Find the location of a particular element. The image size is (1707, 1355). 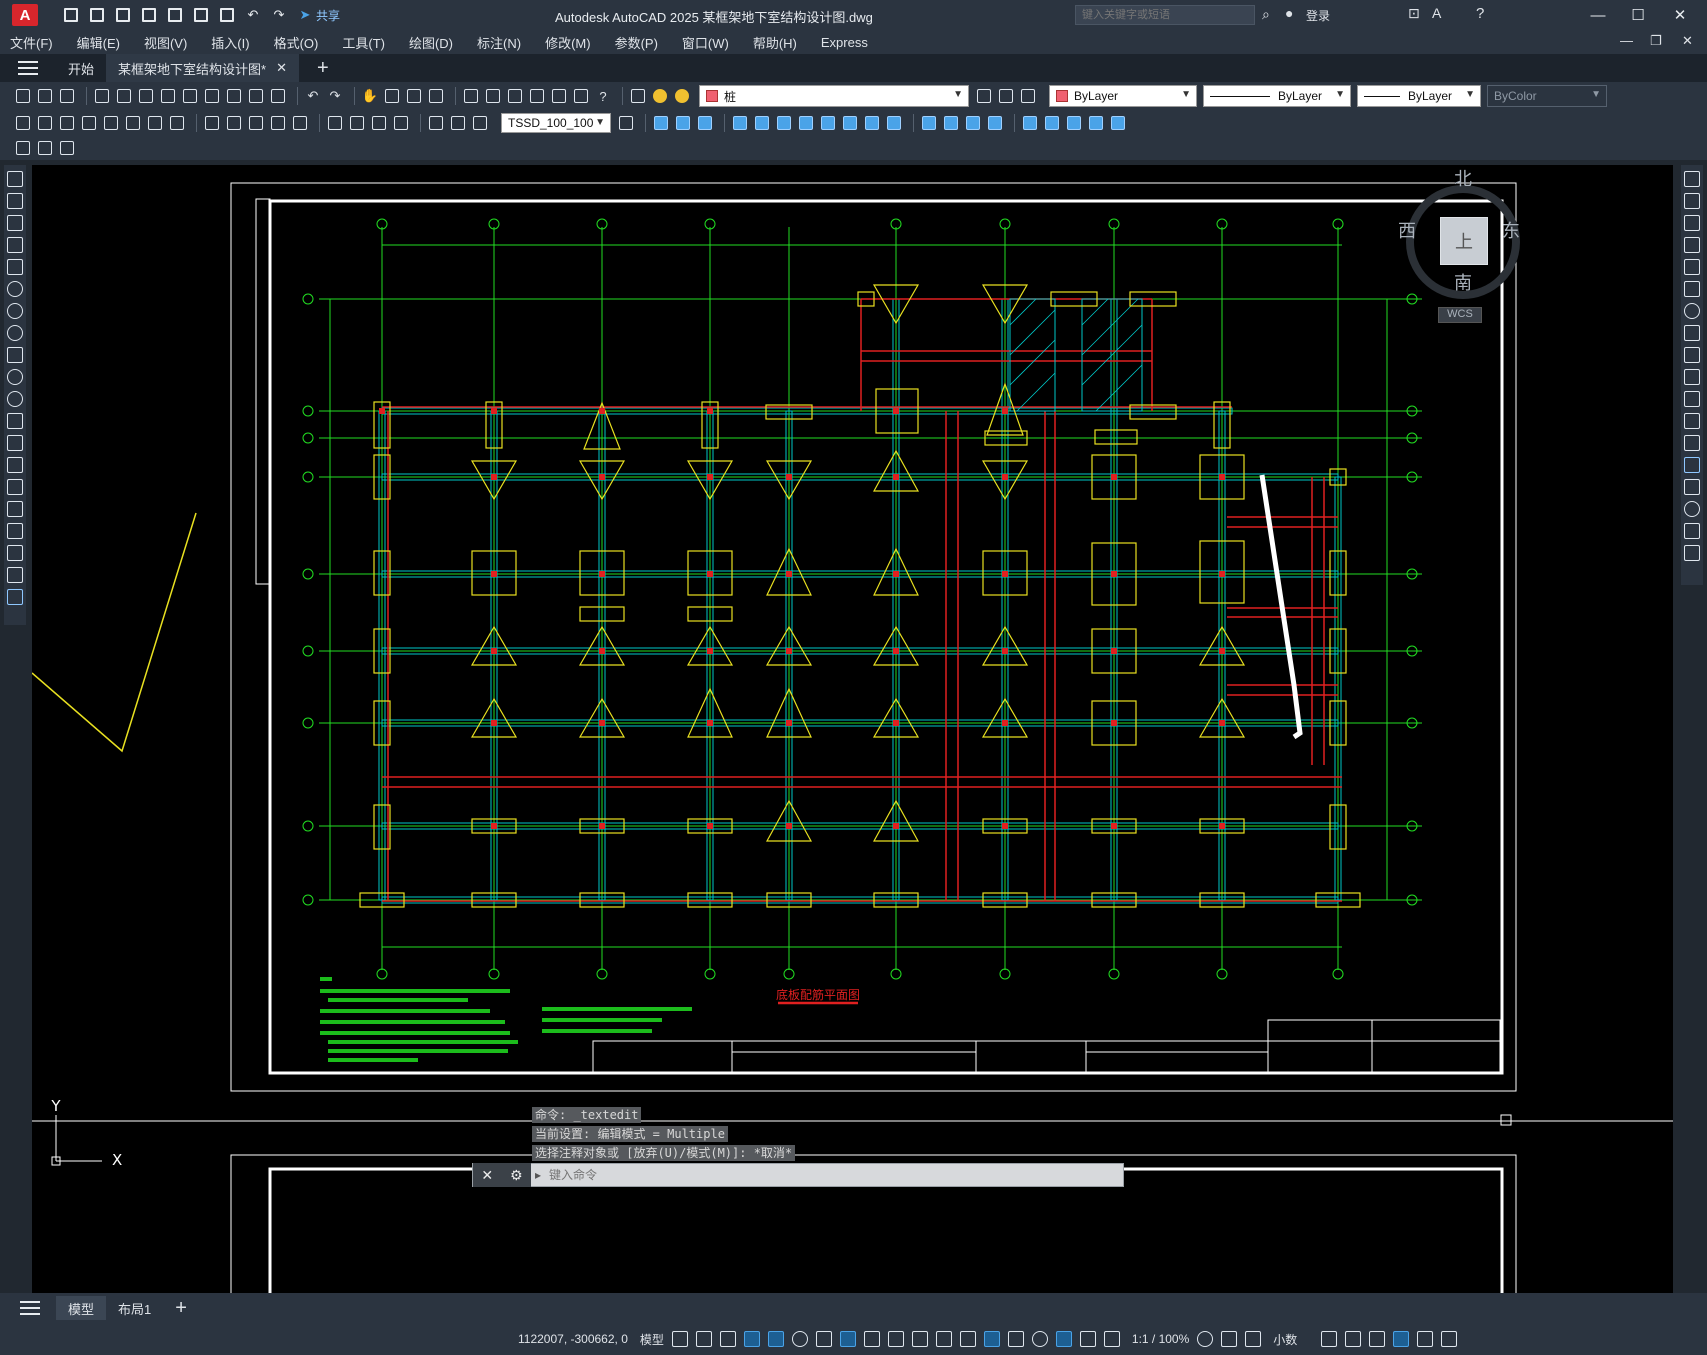

array-icon is located at coordinates (1692, 267).